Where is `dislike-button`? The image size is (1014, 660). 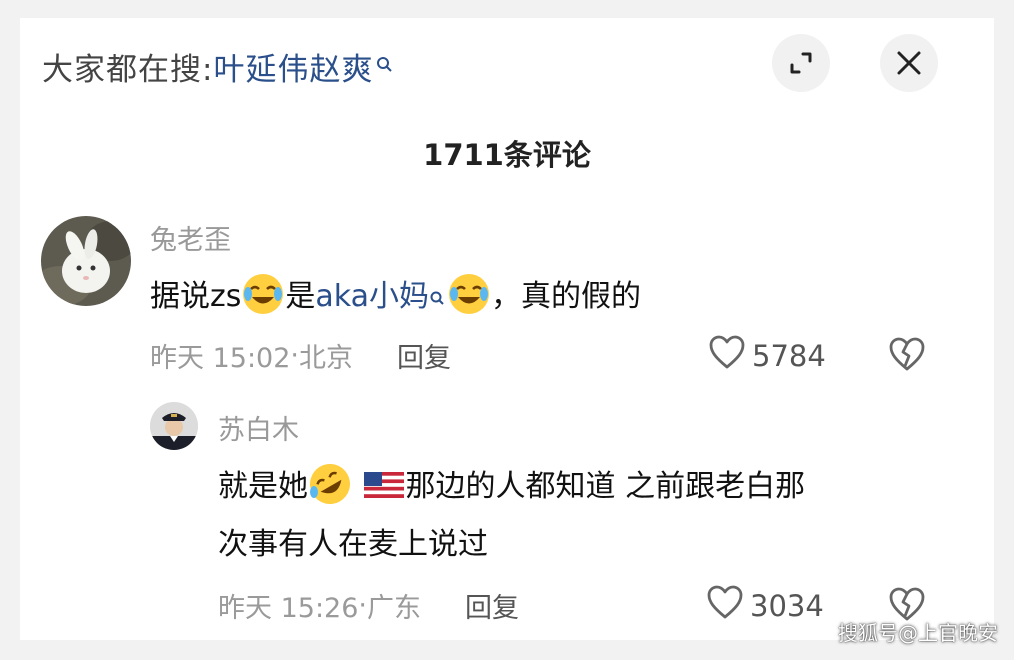 dislike-button is located at coordinates (907, 356).